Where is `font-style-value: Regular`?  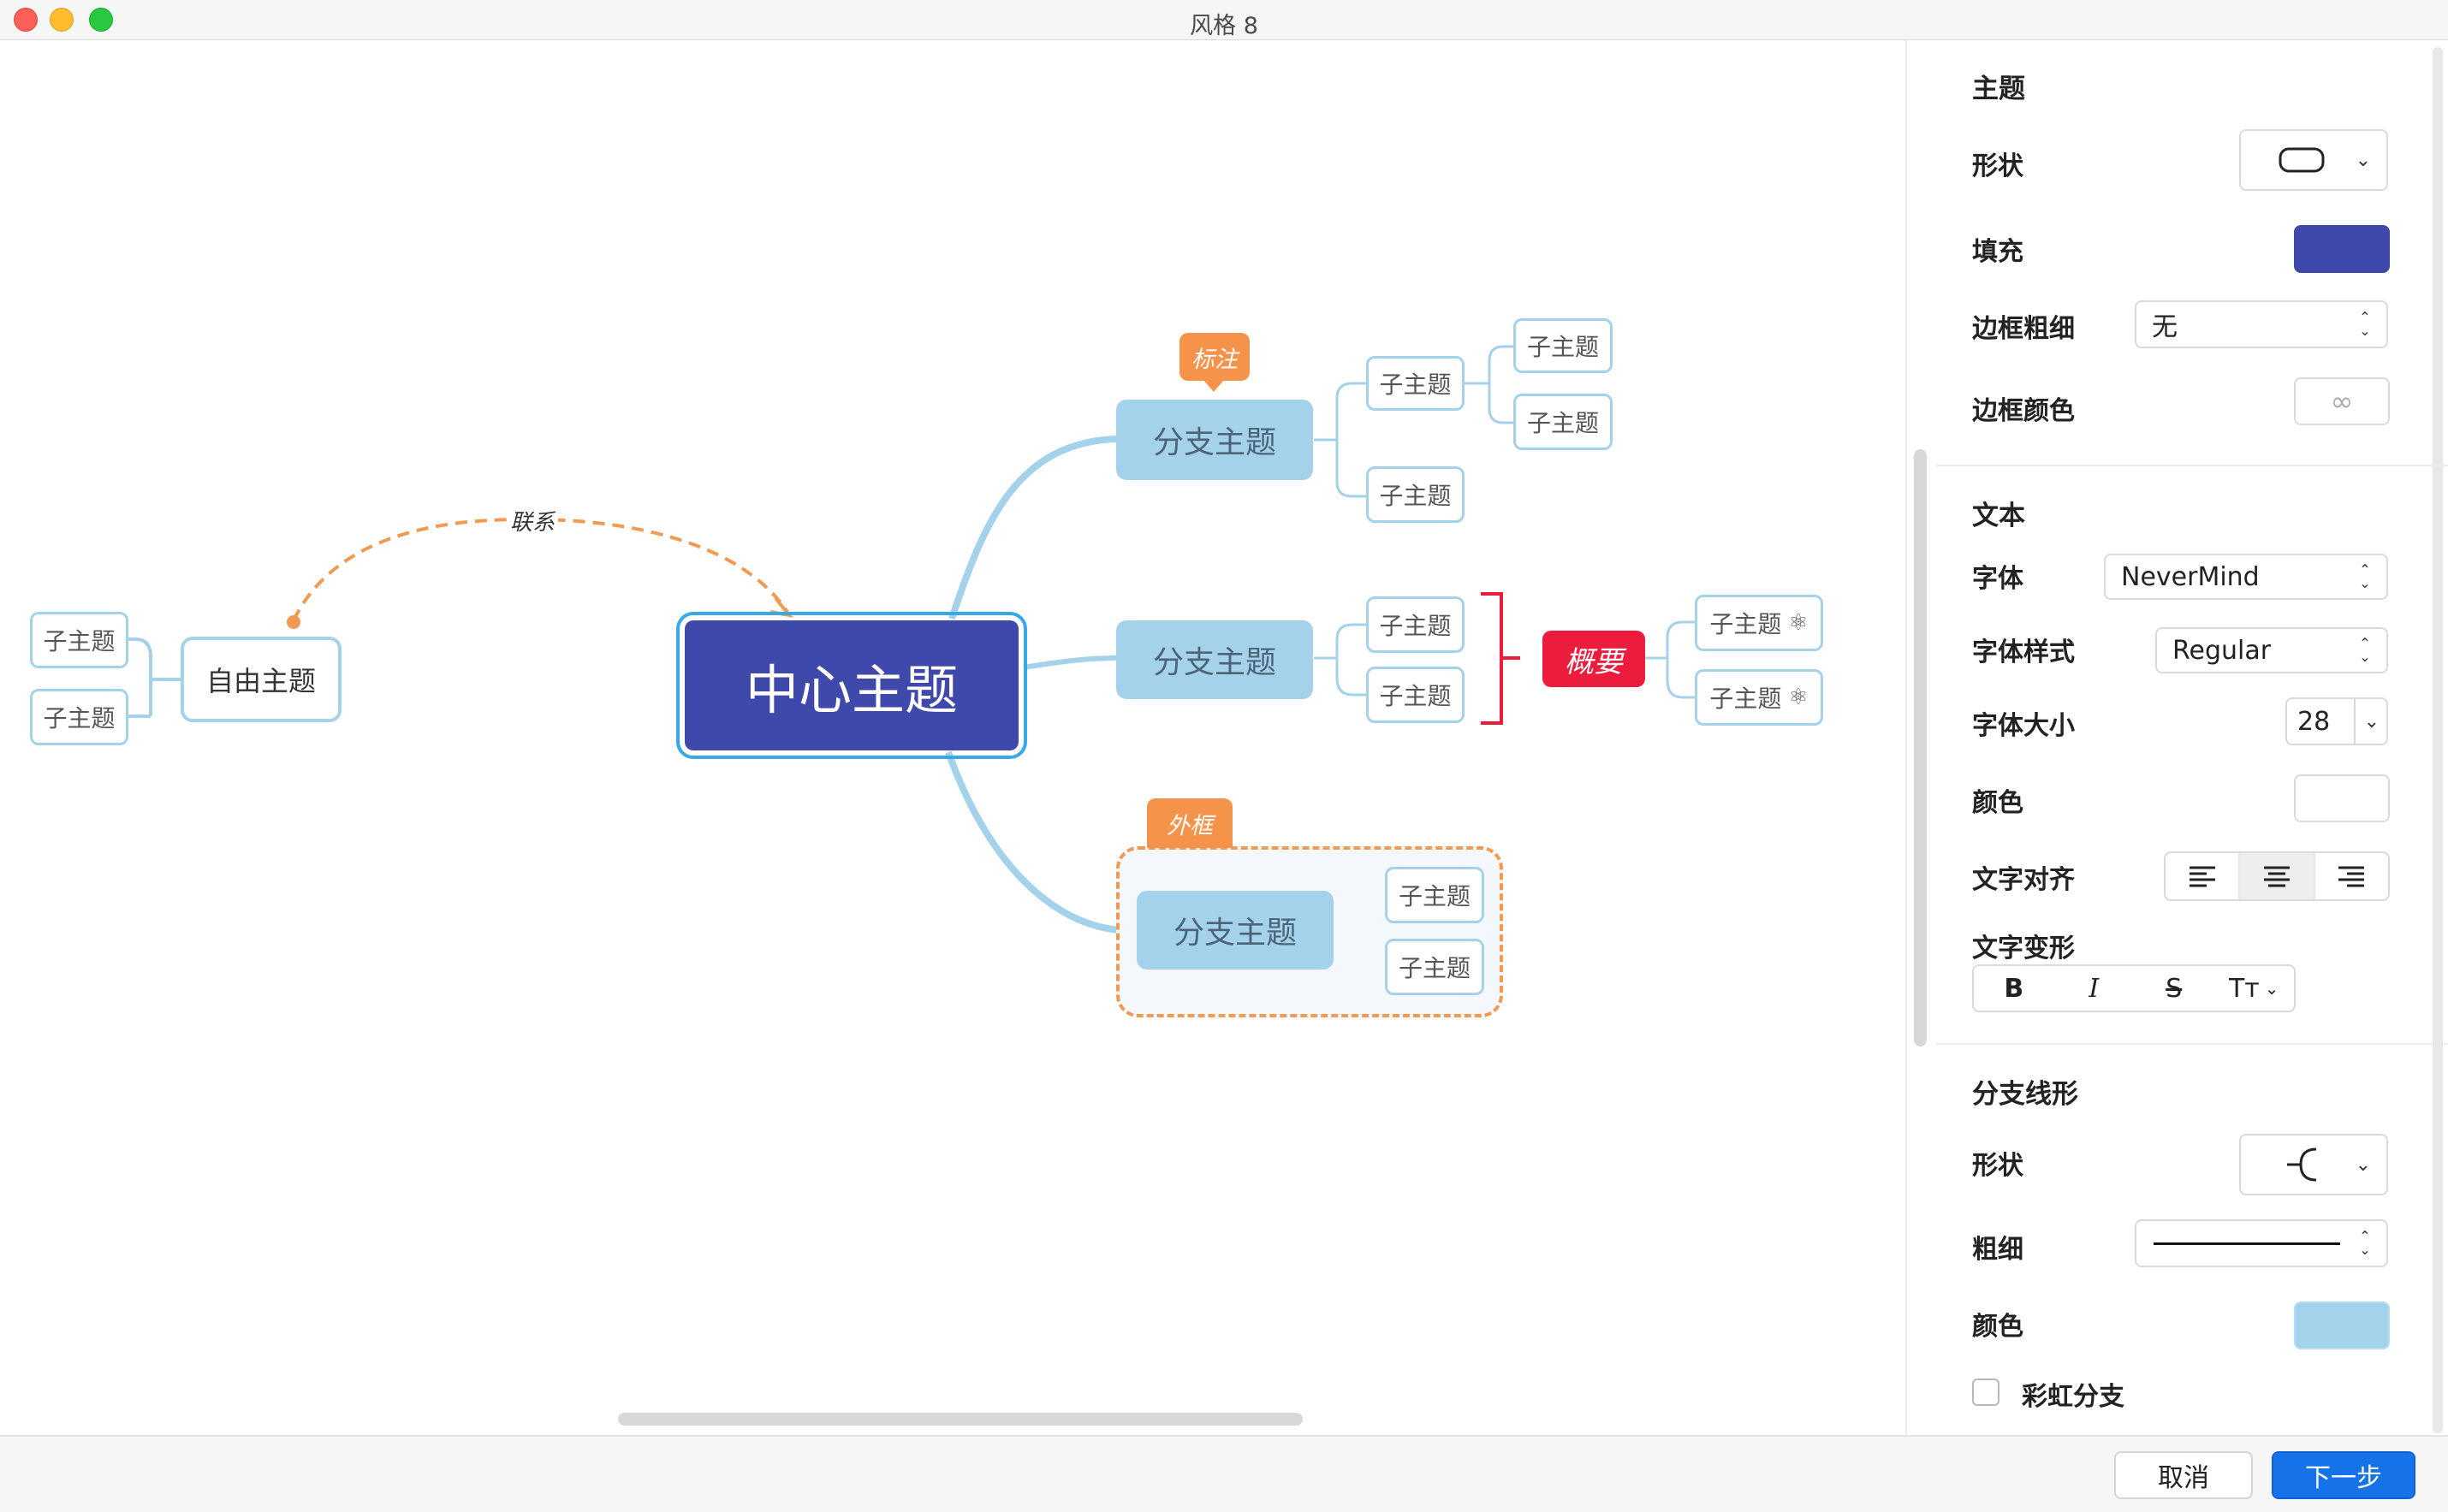
font-style-value: Regular is located at coordinates (2222, 650).